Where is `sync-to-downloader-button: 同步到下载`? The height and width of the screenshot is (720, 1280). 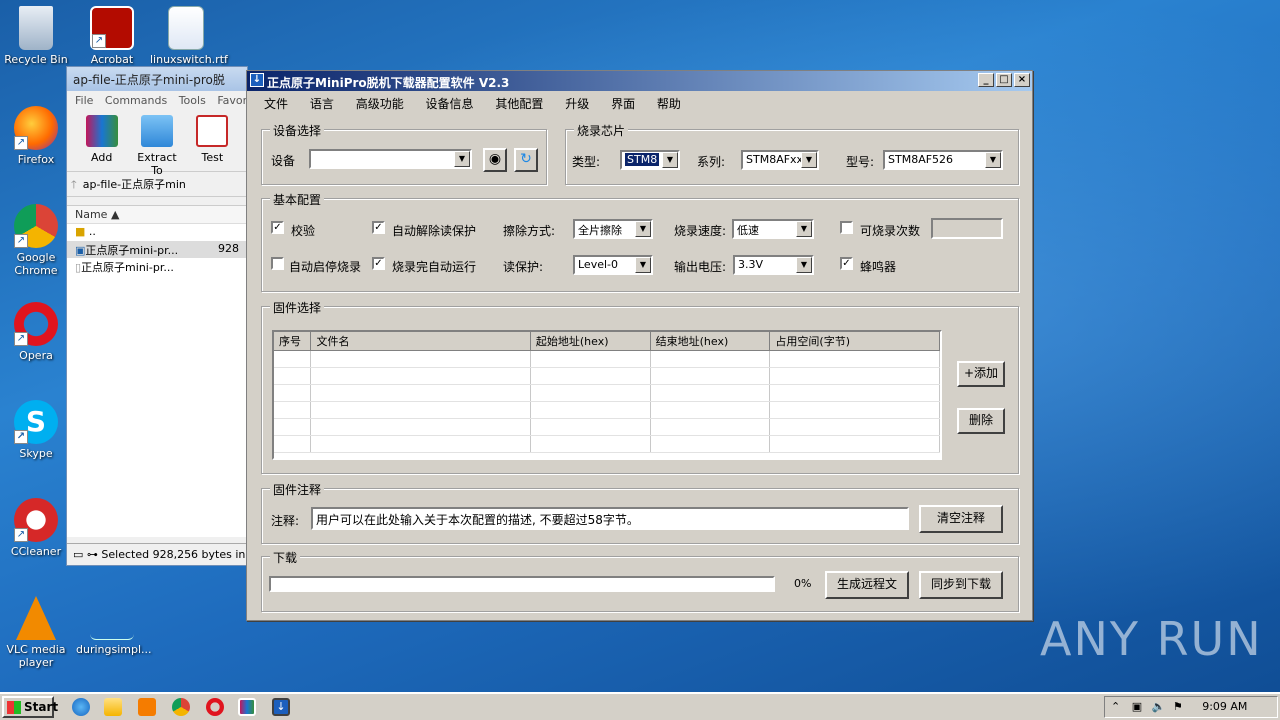 sync-to-downloader-button: 同步到下载 is located at coordinates (961, 585).